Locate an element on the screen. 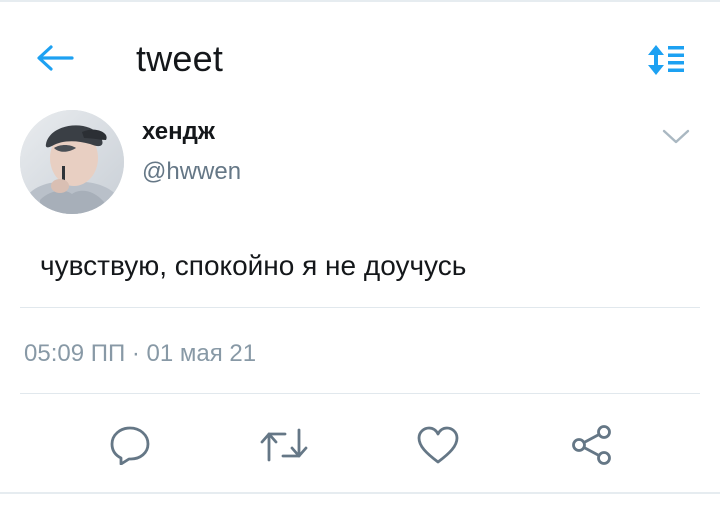 This screenshot has height=516, width=720. back-button is located at coordinates (55, 58).